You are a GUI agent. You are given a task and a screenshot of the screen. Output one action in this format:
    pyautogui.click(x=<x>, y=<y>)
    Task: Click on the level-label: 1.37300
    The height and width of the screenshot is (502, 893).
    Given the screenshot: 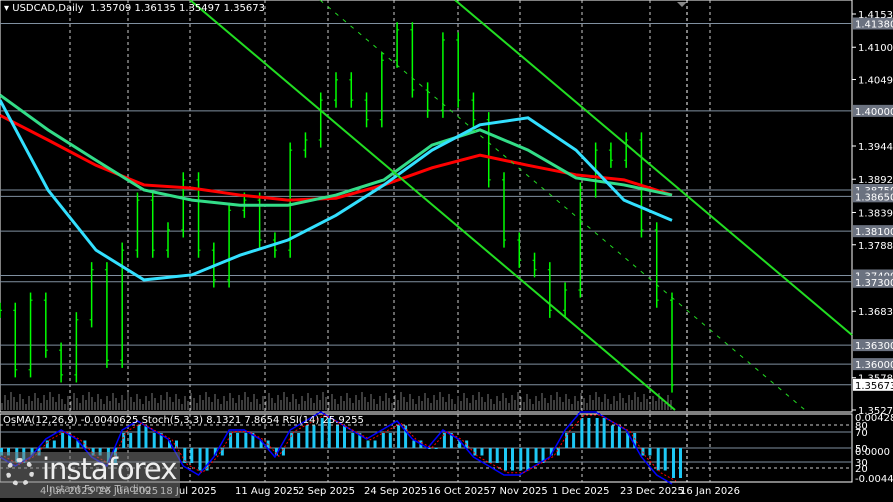 What is the action you would take?
    pyautogui.click(x=874, y=283)
    